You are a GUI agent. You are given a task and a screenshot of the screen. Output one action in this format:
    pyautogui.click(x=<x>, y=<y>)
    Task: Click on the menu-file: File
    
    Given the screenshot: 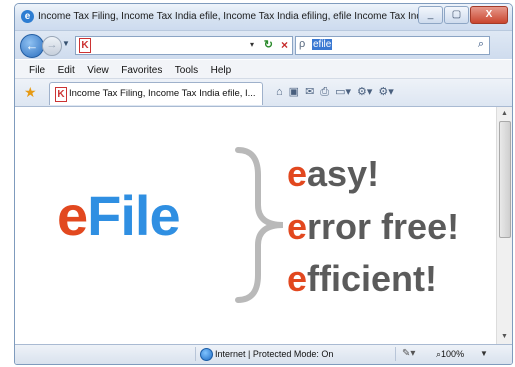 What is the action you would take?
    pyautogui.click(x=37, y=71)
    